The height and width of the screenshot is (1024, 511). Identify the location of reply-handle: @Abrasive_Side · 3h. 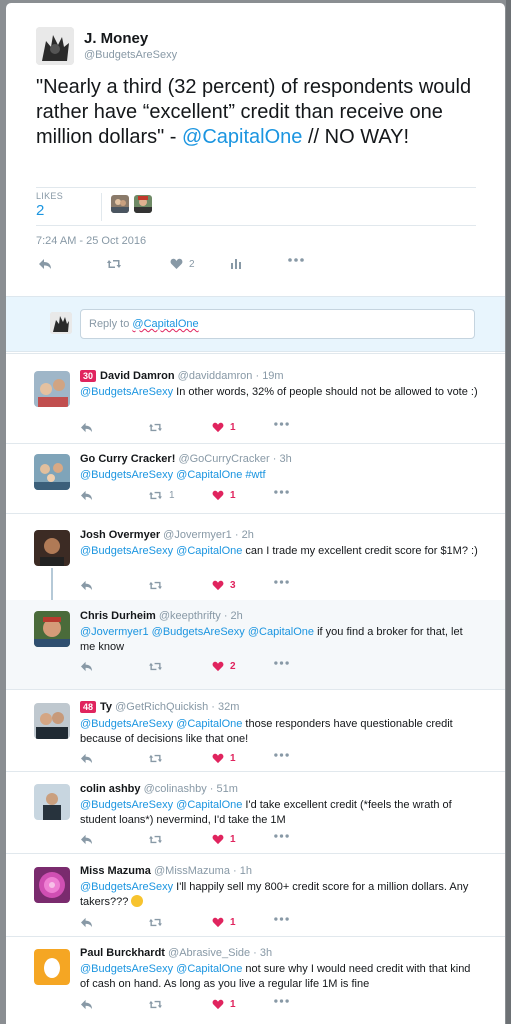
(220, 953).